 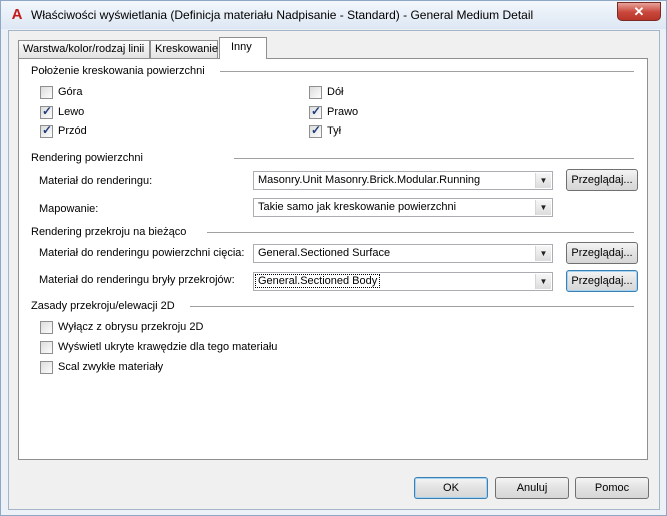 I want to click on cut-surface-material-value: General.Sectioned Surface, so click(x=324, y=253).